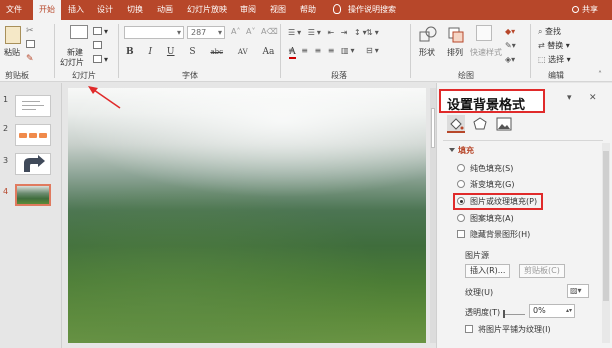 The height and width of the screenshot is (348, 612). What do you see at coordinates (485, 218) in the screenshot?
I see `pattern-fill-option: 图案填充(A)` at bounding box center [485, 218].